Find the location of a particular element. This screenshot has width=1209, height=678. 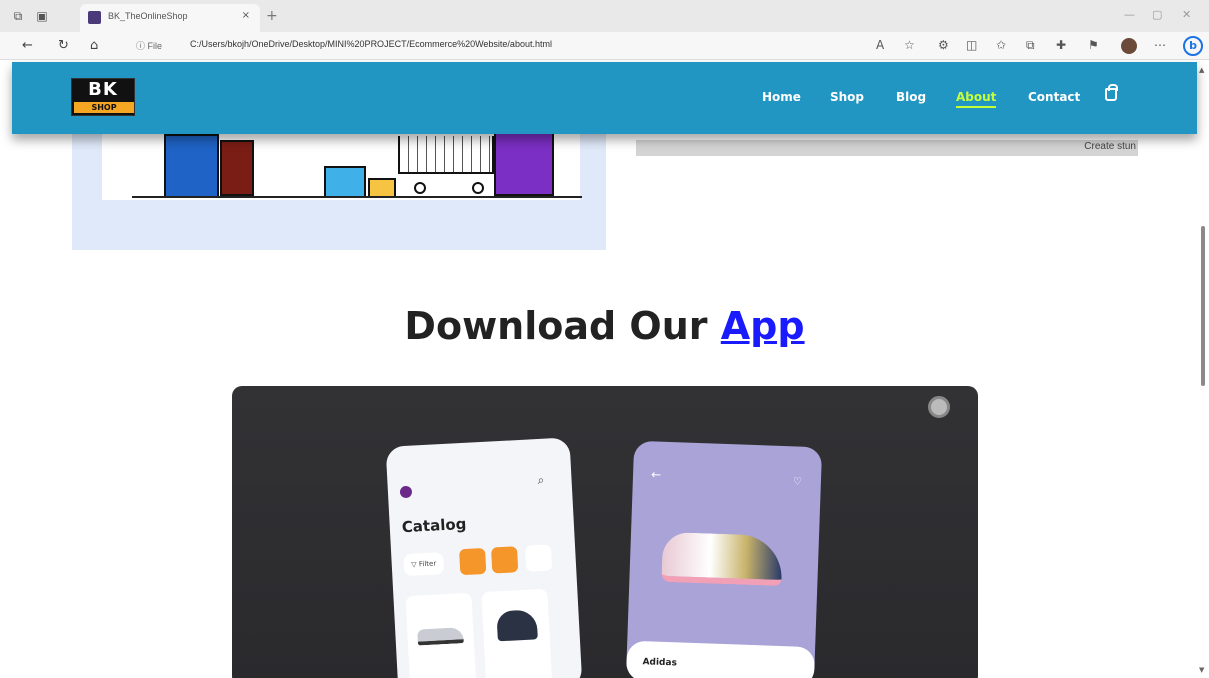

extensions-icon: ⚙ is located at coordinates (943, 45).